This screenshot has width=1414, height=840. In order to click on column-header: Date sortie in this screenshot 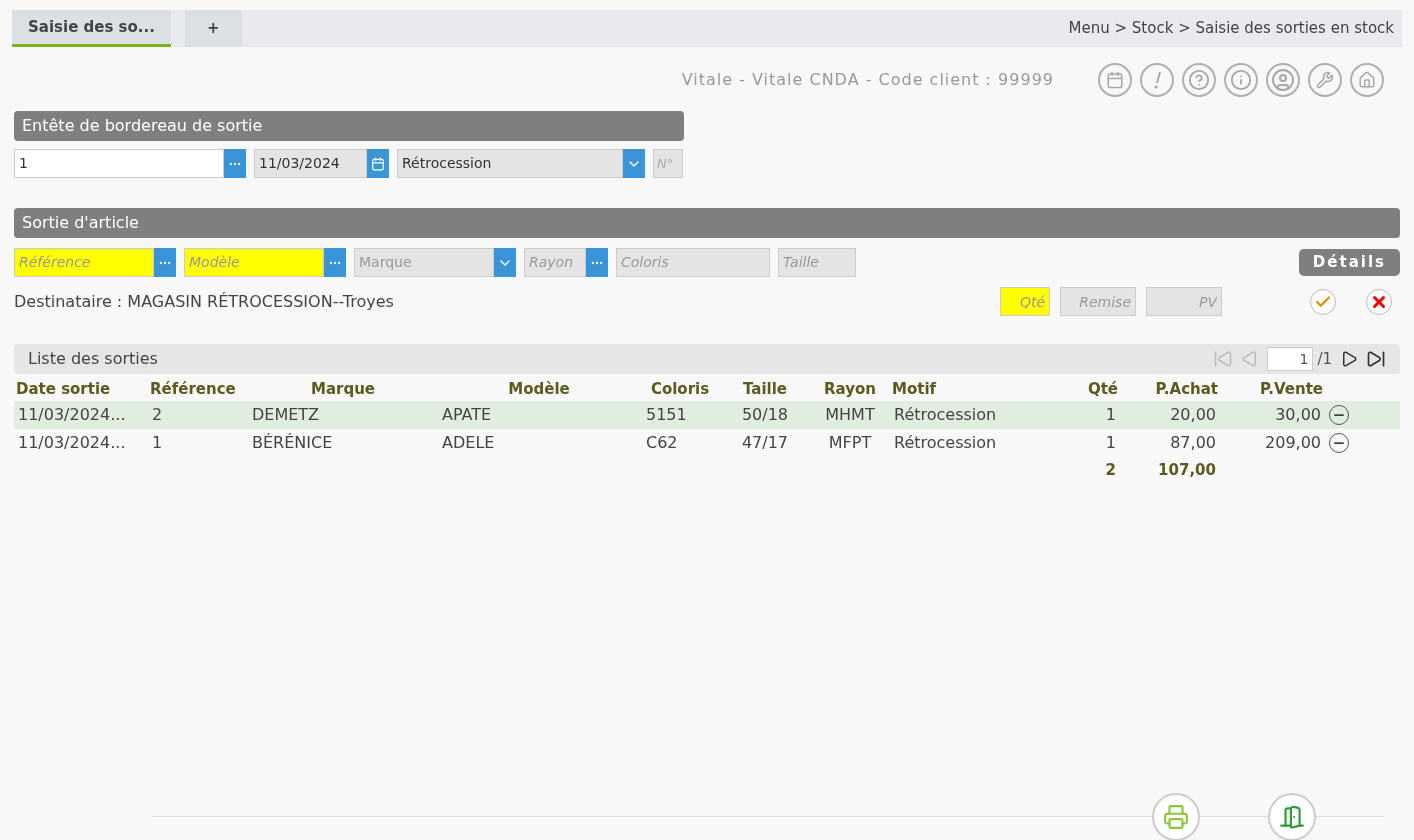, I will do `click(63, 389)`.